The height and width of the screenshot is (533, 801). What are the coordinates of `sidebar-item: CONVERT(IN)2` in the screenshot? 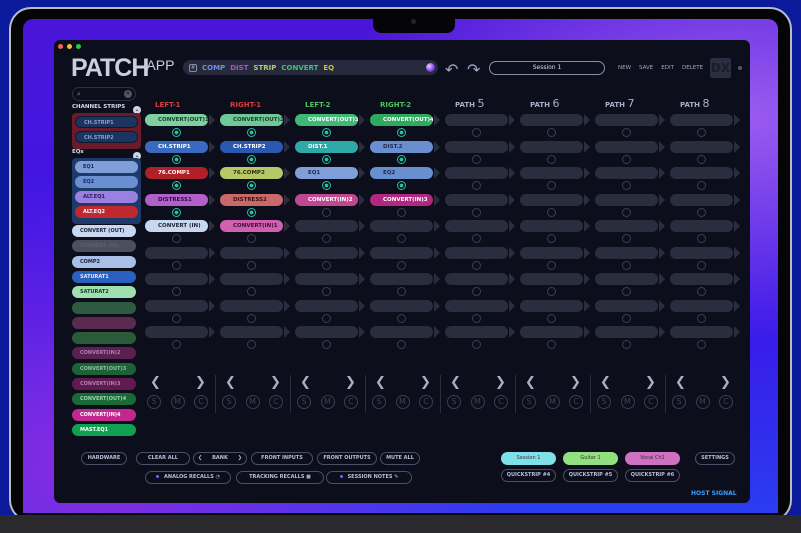 It's located at (104, 353).